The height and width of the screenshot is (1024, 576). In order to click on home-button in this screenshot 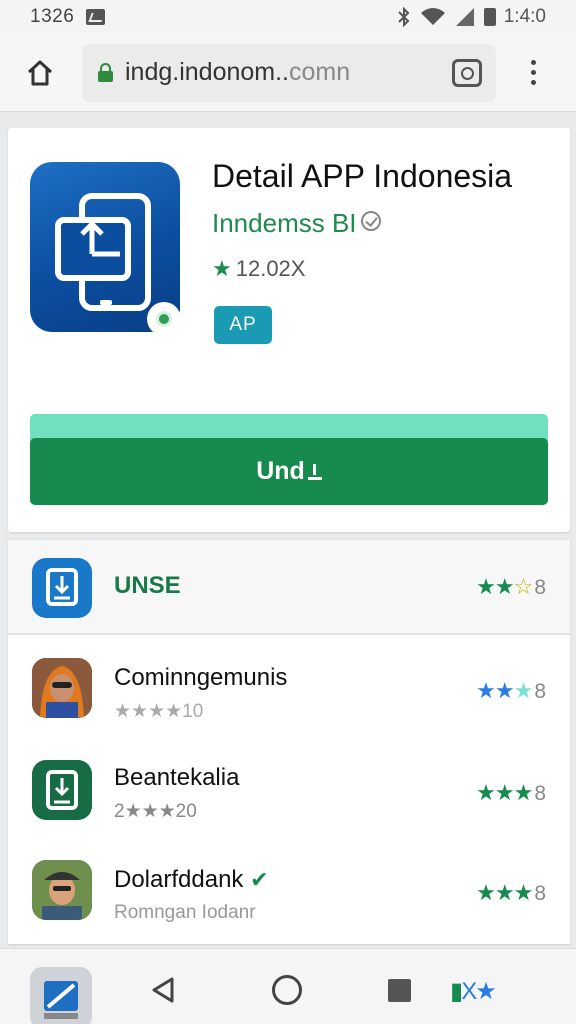, I will do `click(40, 73)`.